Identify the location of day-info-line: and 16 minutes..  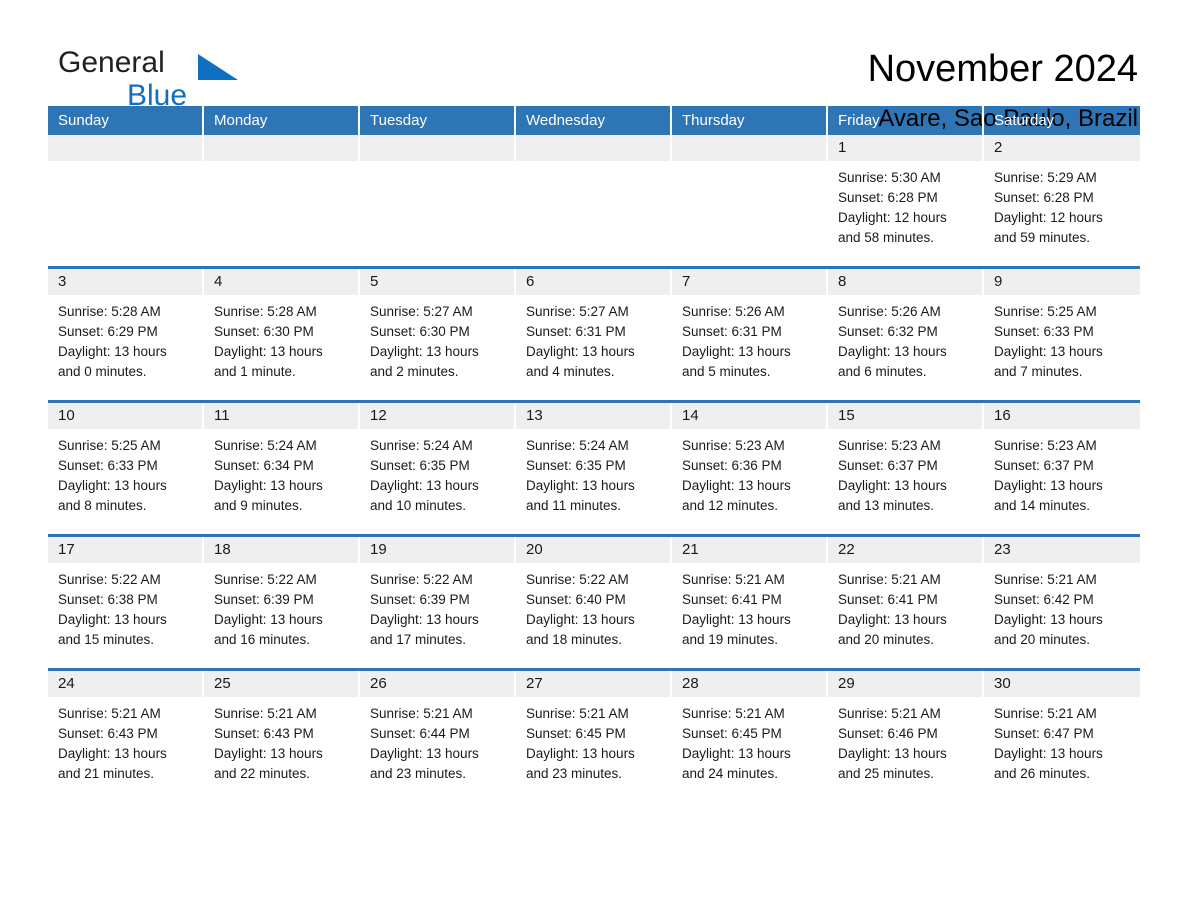
(262, 639).